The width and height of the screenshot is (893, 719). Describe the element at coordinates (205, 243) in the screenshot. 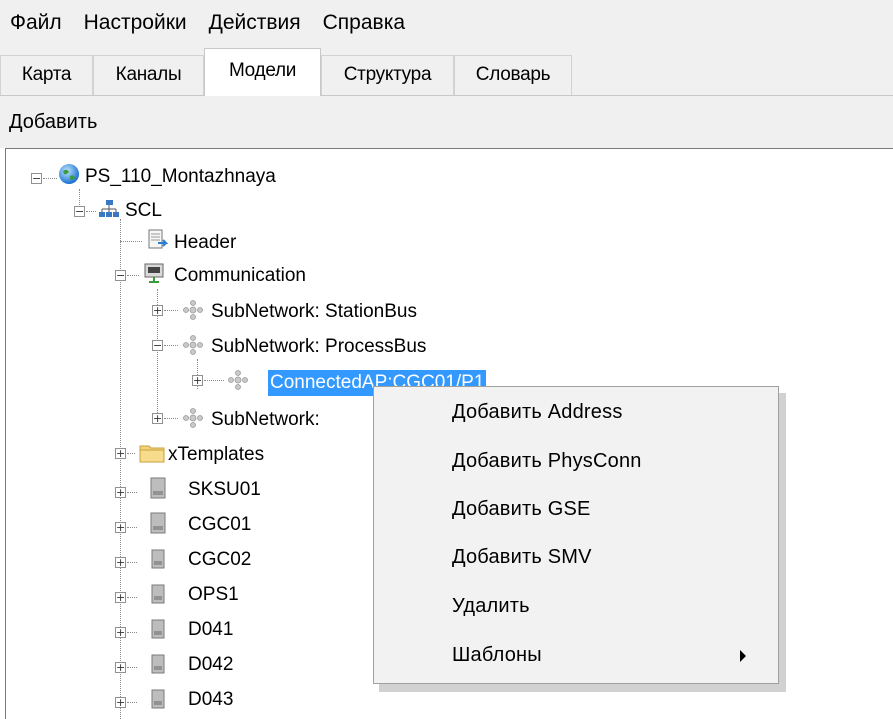

I see `tree-node-header: Header` at that location.